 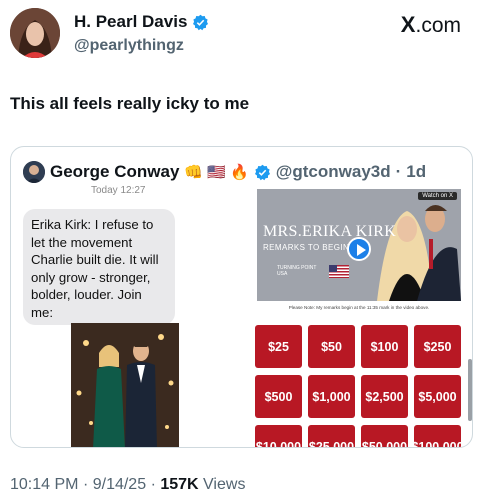 What do you see at coordinates (416, 172) in the screenshot?
I see `quoted-age: 1d` at bounding box center [416, 172].